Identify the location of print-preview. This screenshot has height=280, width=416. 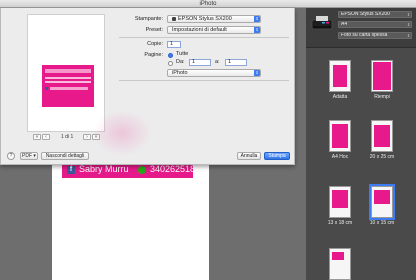
(66, 73).